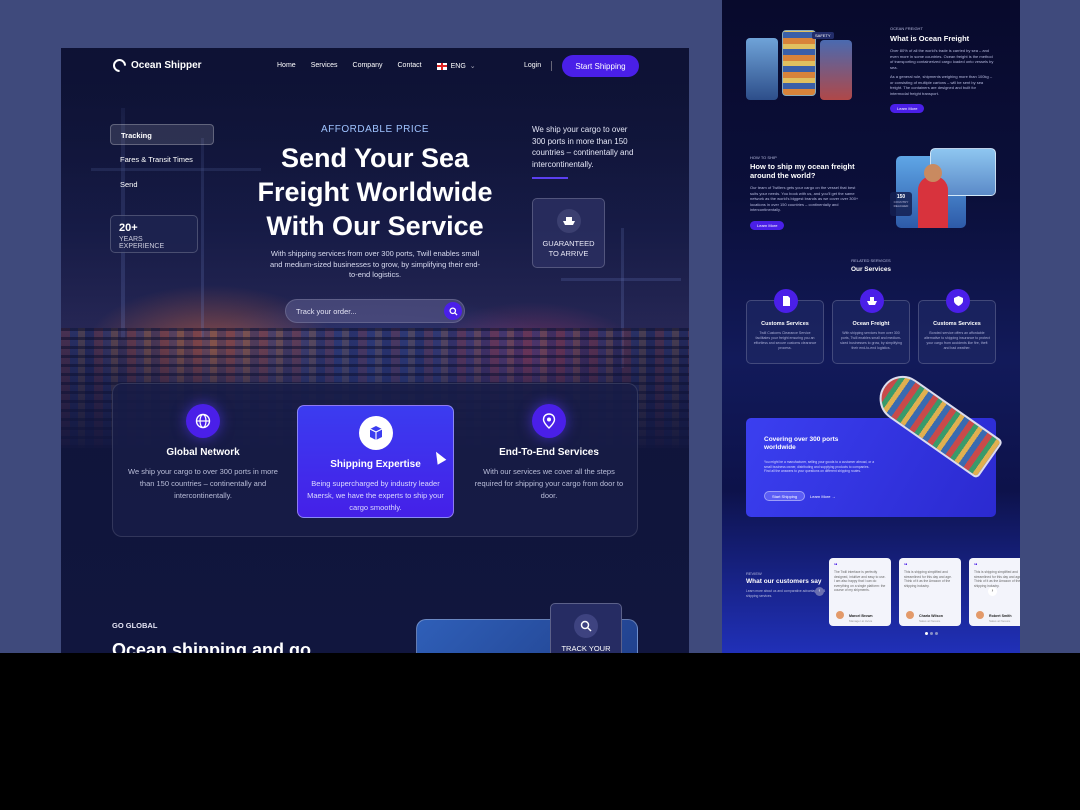 Image resolution: width=1080 pixels, height=810 pixels. What do you see at coordinates (930, 38) in the screenshot?
I see `section-title: What is Ocean Freight` at bounding box center [930, 38].